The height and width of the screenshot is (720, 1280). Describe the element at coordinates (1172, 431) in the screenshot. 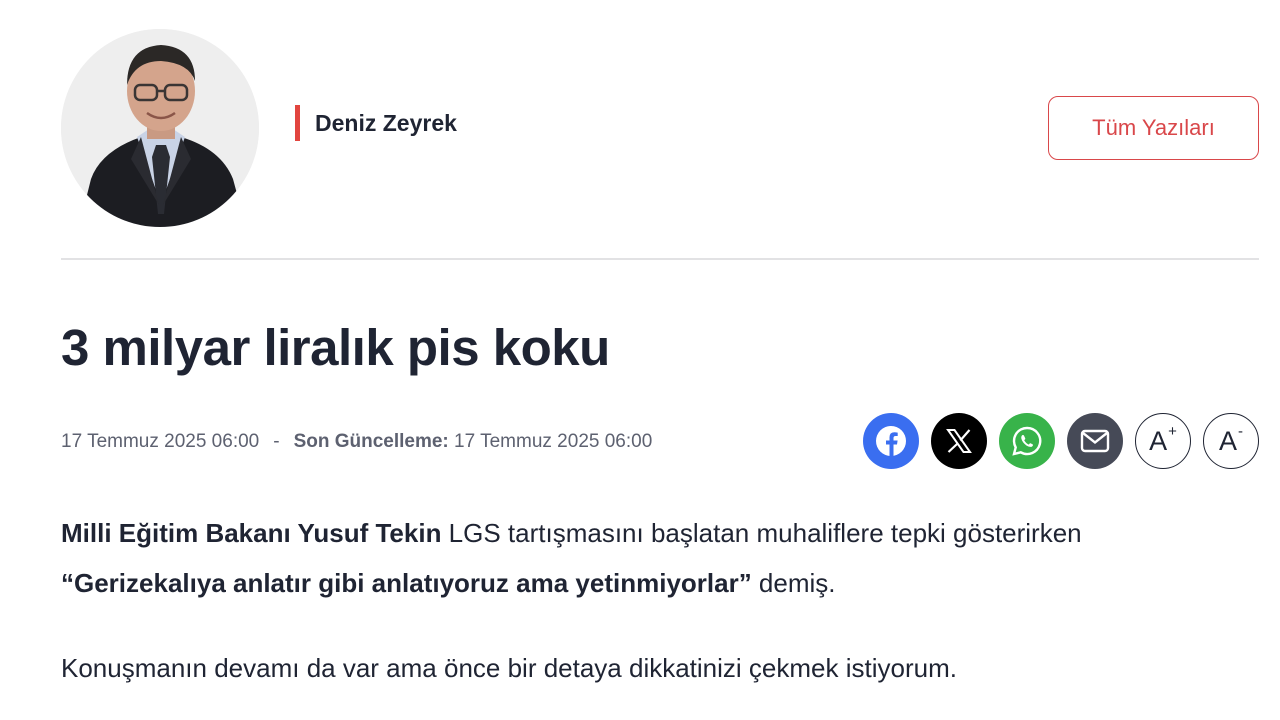

I see `plus-icon: +` at that location.